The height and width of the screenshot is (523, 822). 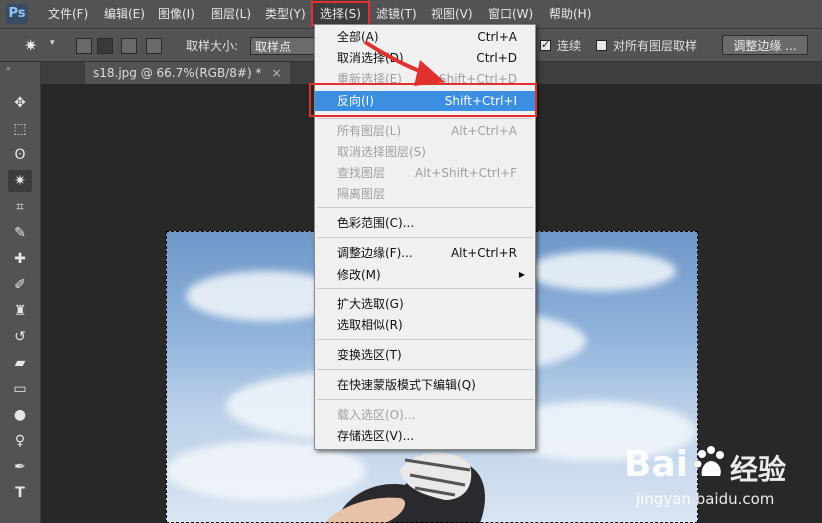 I want to click on panel-collapse-icon: », so click(x=8, y=68).